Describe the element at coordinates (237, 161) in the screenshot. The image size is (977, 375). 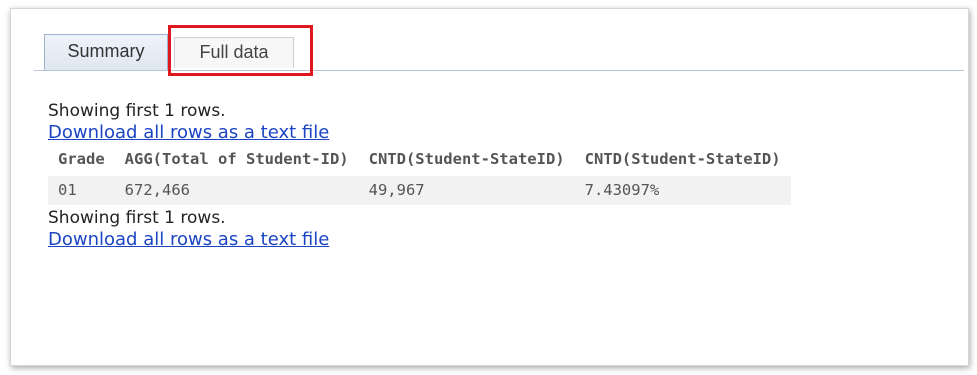
I see `column-header-agg-total-student-id: AGG(Total of Student-ID)` at that location.